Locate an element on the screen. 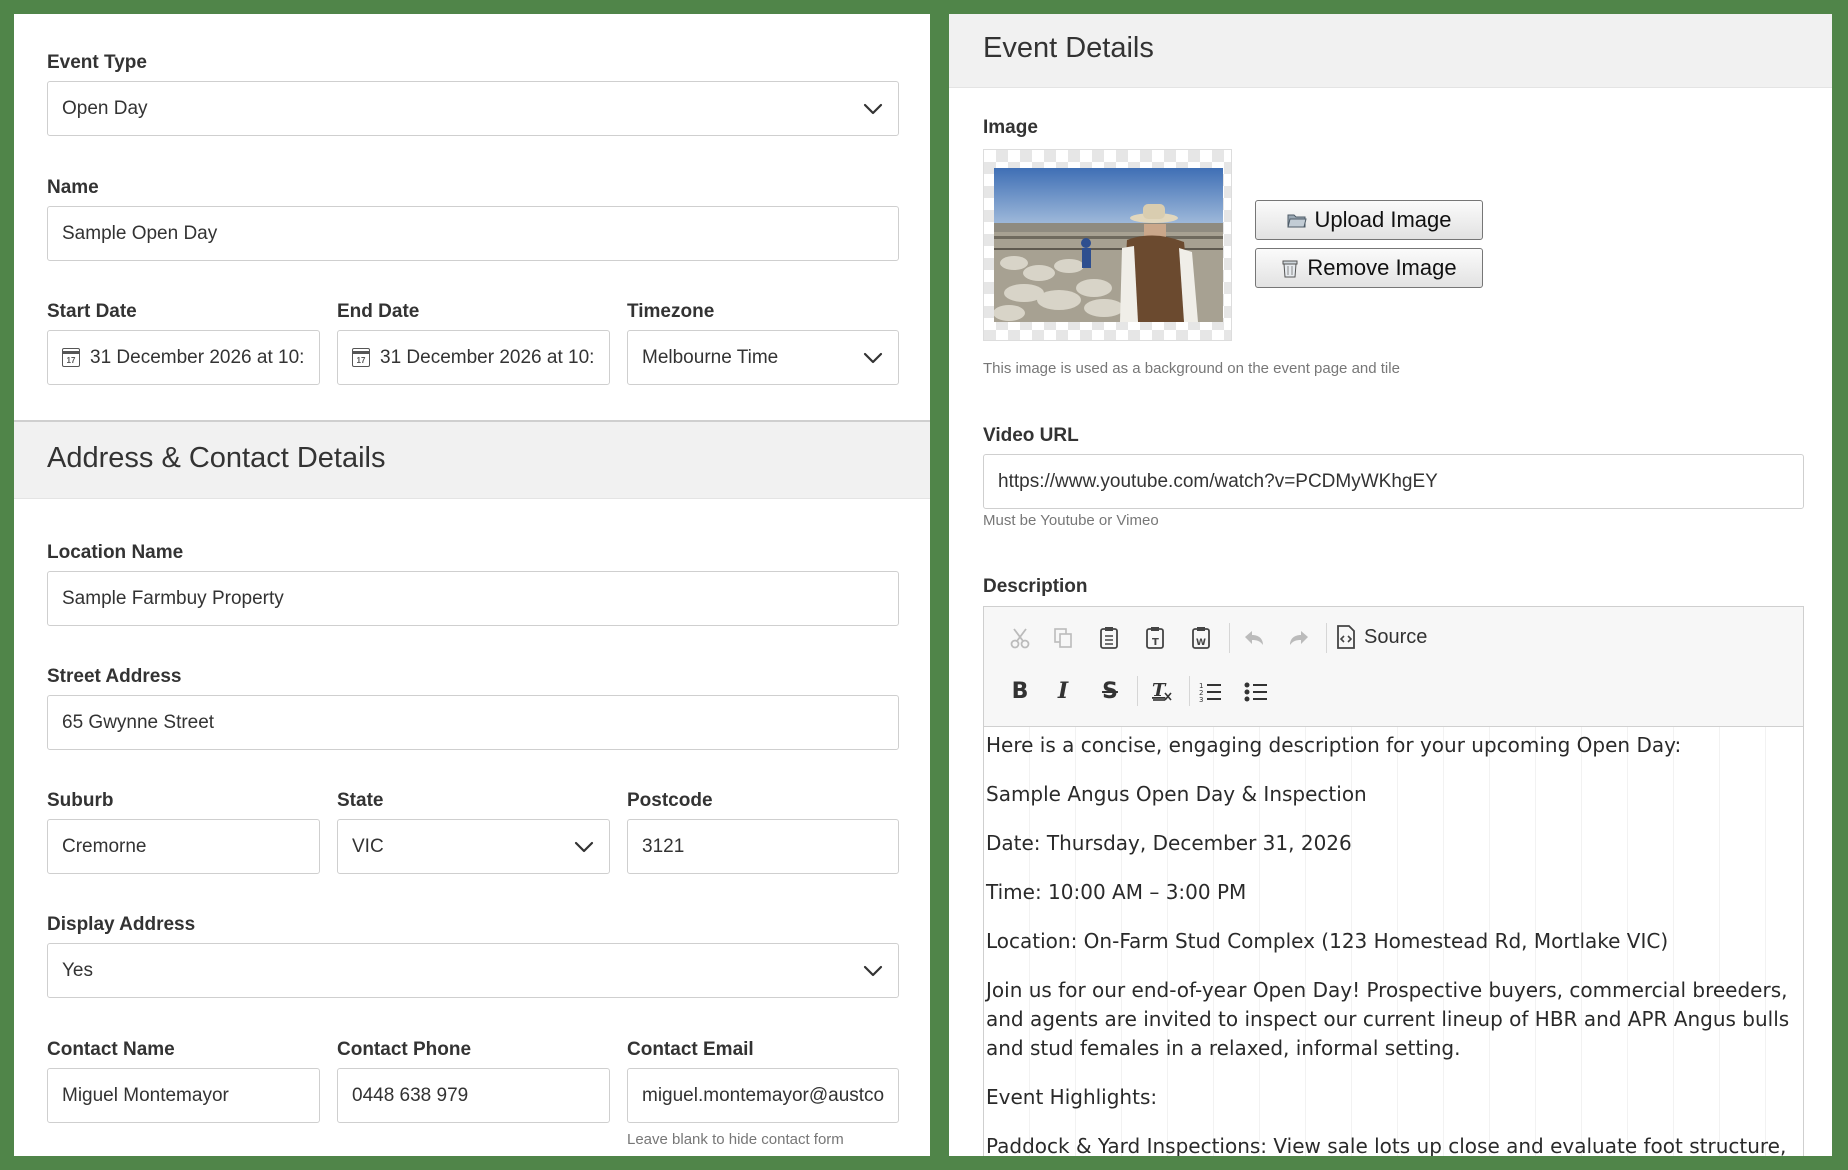 The image size is (1848, 1170). remove-format-icon: T is located at coordinates (1162, 691).